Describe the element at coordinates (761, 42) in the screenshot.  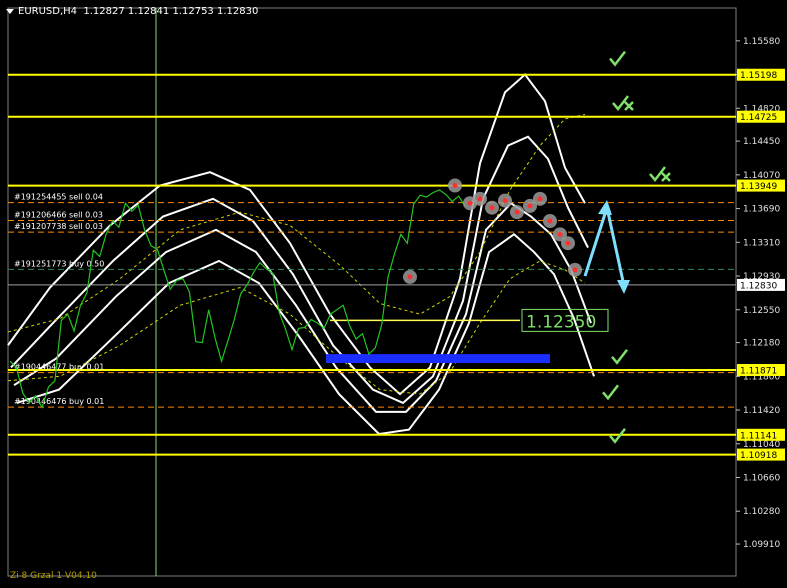
I see `y-tick-label: 1.15580` at that location.